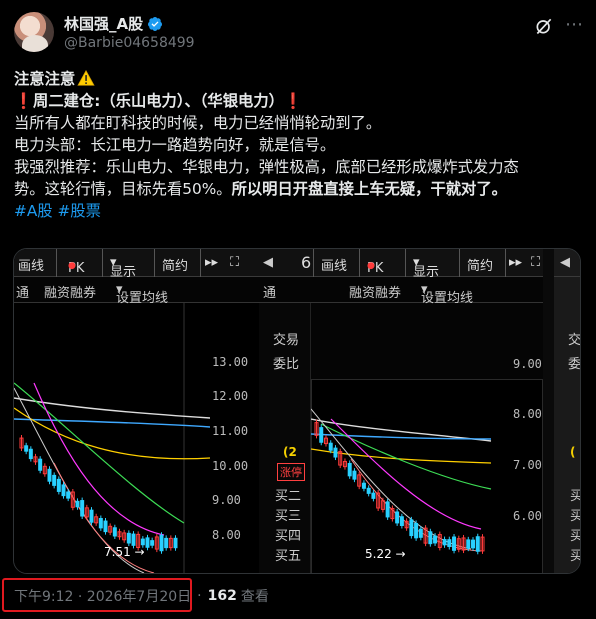  I want to click on tweet-line-5: 我强烈推荐：乐山电力、华银电力，弹性极高，底部已经形成爆炸式发力态, so click(266, 167).